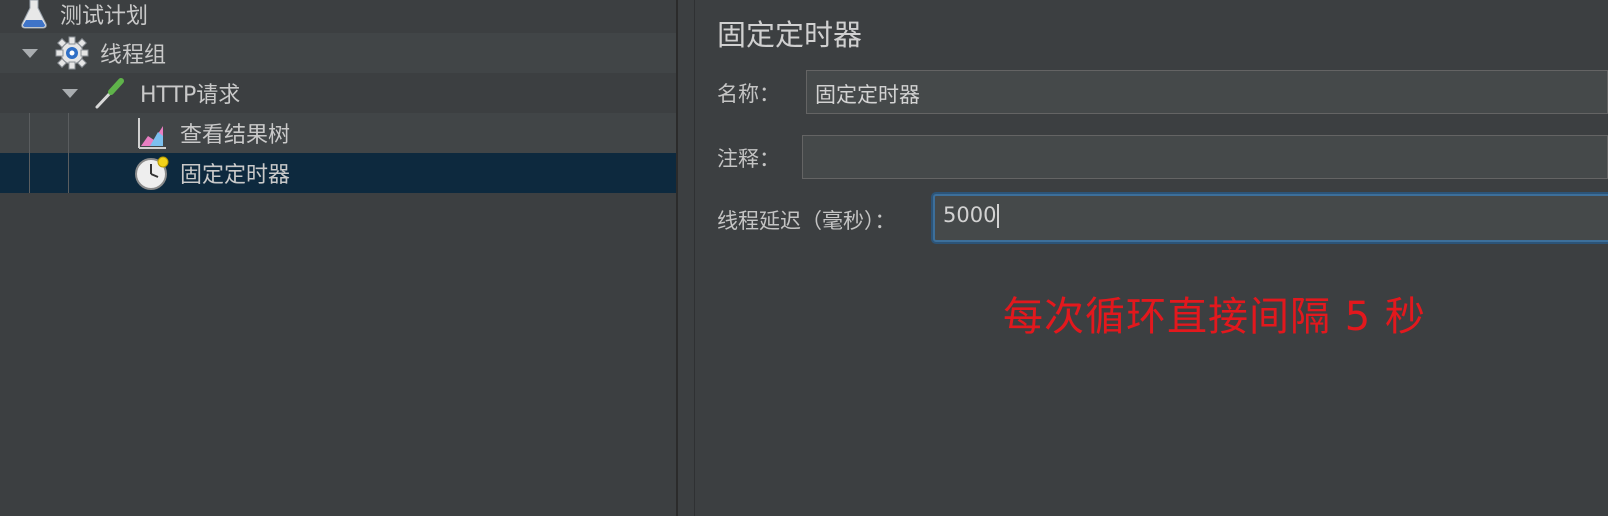  I want to click on comment-field, so click(1205, 157).